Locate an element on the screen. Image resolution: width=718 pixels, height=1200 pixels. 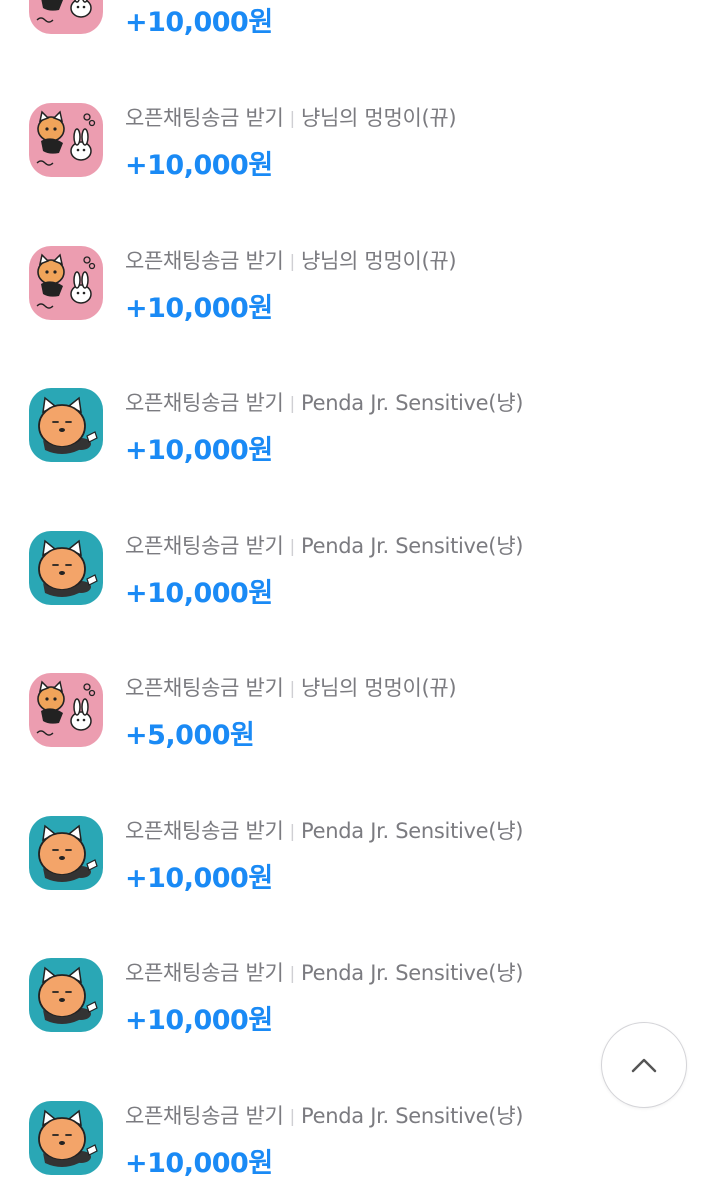
transaction-row: 오픈채팅송금 받기 | 냥님의 멍멍이(뀨) +5,000원 is located at coordinates (359, 677).